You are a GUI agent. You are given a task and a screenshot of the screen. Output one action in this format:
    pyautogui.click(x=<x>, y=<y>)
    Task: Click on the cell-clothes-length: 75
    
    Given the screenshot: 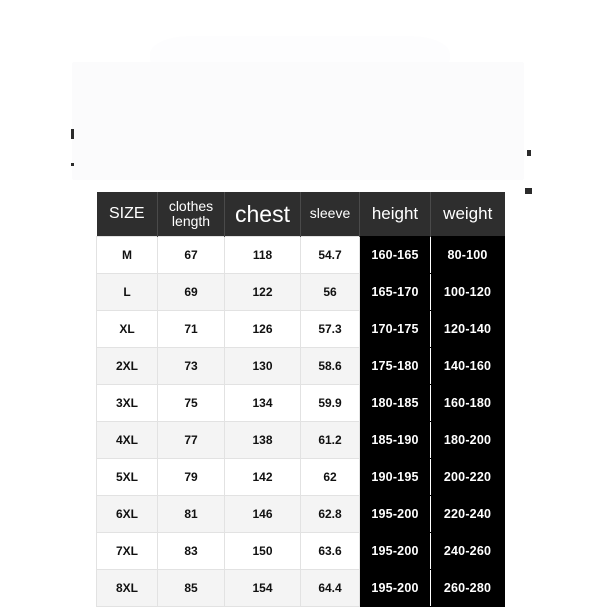 What is the action you would take?
    pyautogui.click(x=191, y=403)
    